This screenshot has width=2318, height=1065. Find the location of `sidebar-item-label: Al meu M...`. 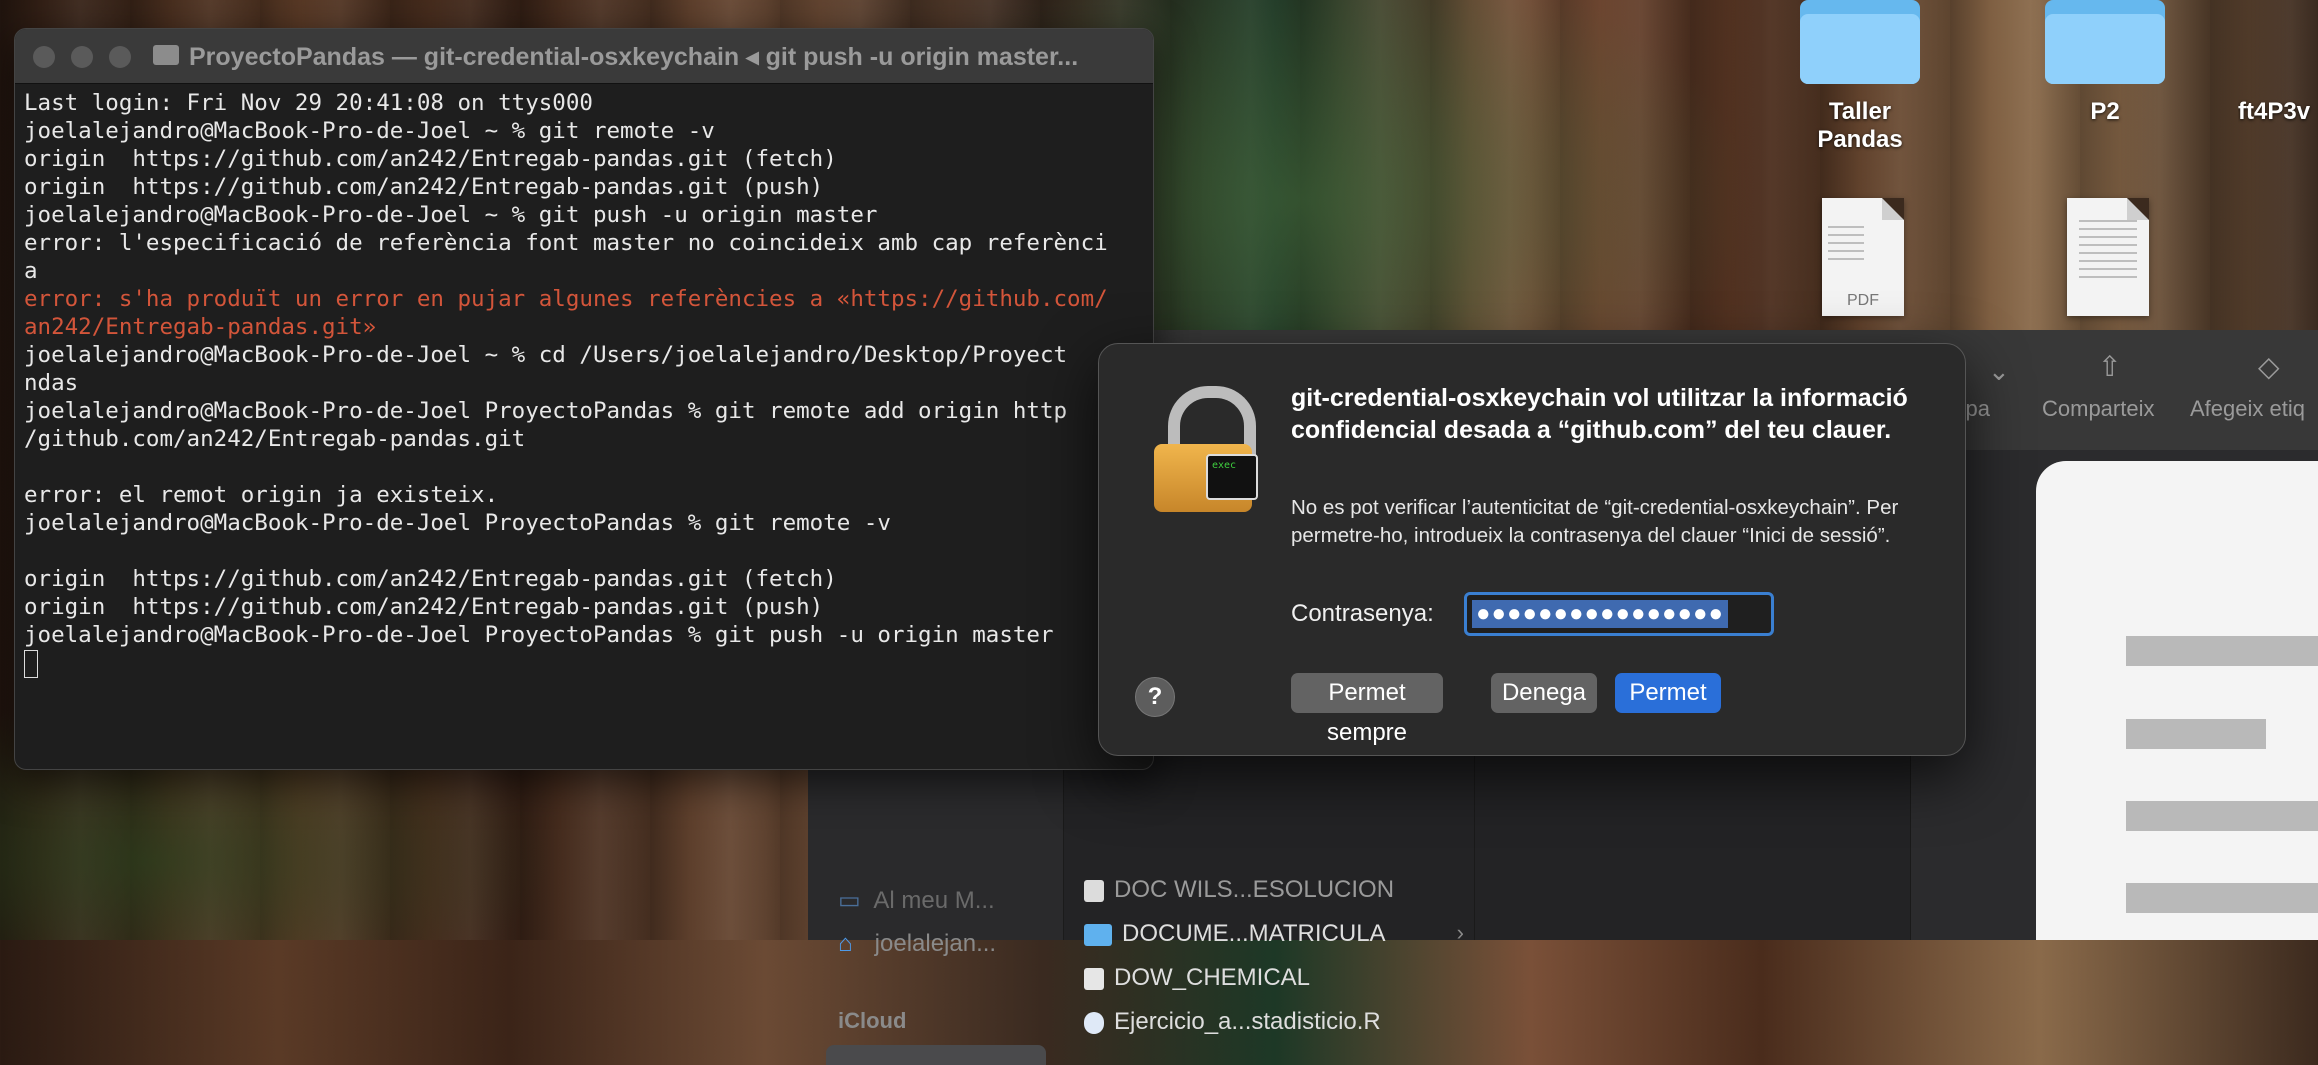

sidebar-item-label: Al meu M... is located at coordinates (934, 900).